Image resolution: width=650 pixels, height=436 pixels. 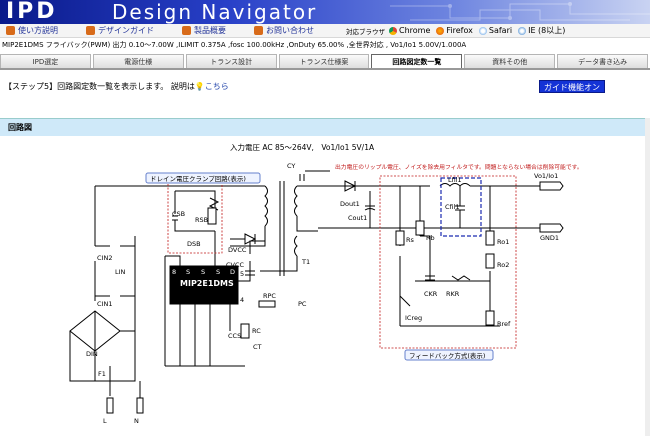 I want to click on svg-text: CVCC, so click(x=235, y=265).